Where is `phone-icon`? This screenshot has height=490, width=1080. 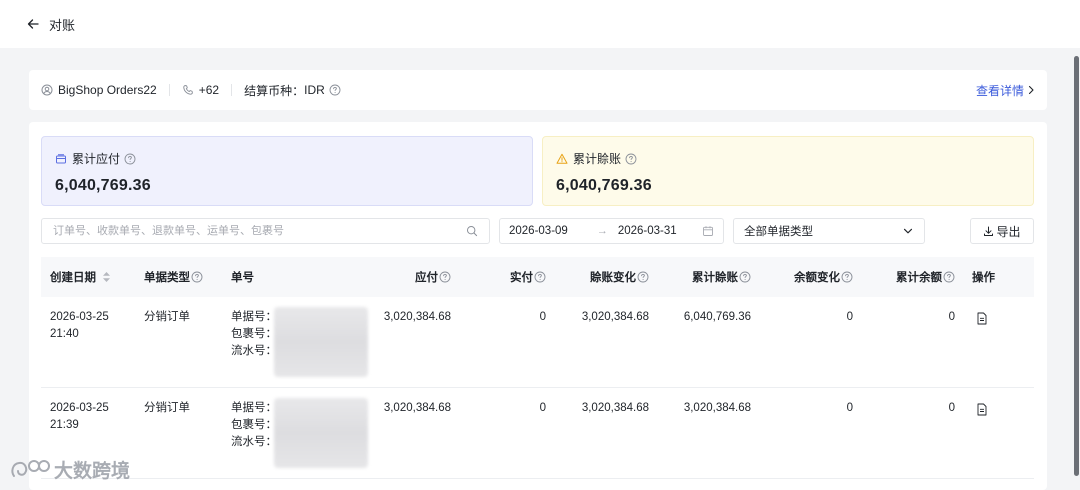
phone-icon is located at coordinates (188, 90).